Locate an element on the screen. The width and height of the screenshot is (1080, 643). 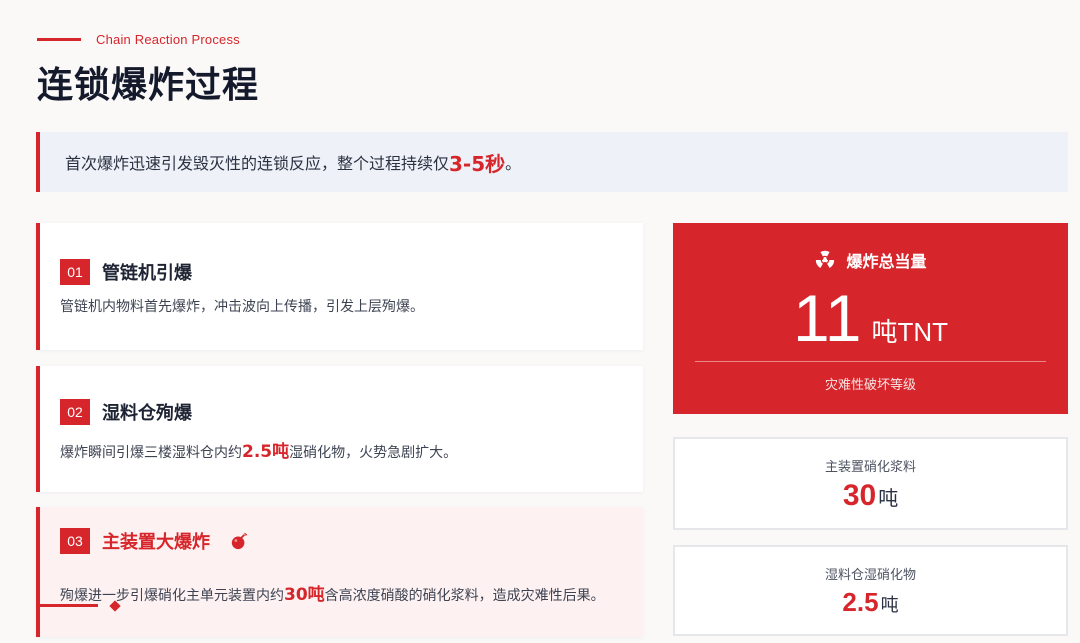
total-note: 灾难性破坏等级 is located at coordinates (870, 385).